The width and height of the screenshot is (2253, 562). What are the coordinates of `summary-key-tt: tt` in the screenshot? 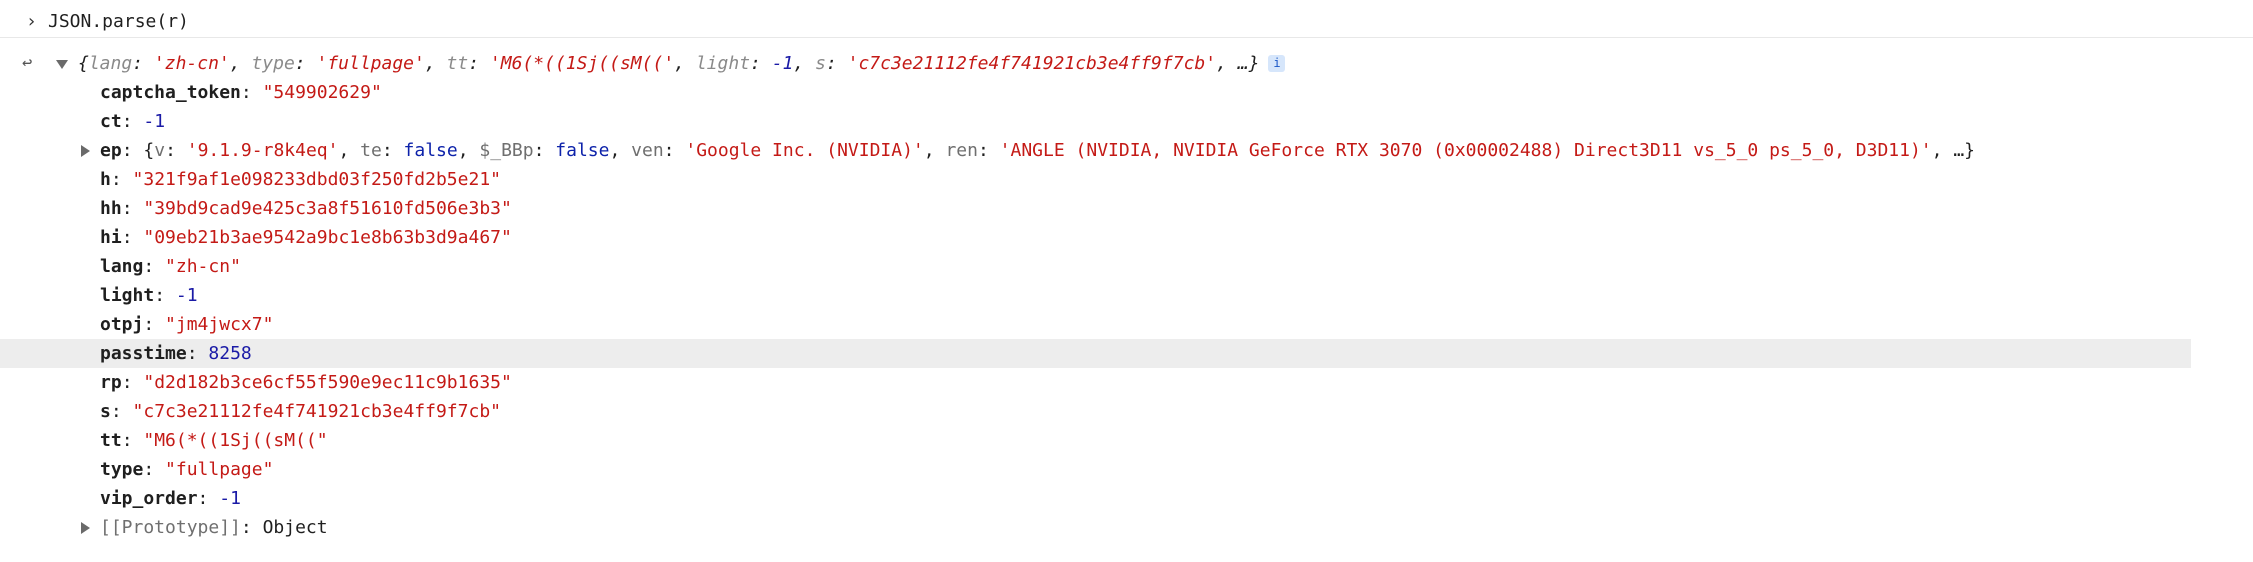 It's located at (457, 63).